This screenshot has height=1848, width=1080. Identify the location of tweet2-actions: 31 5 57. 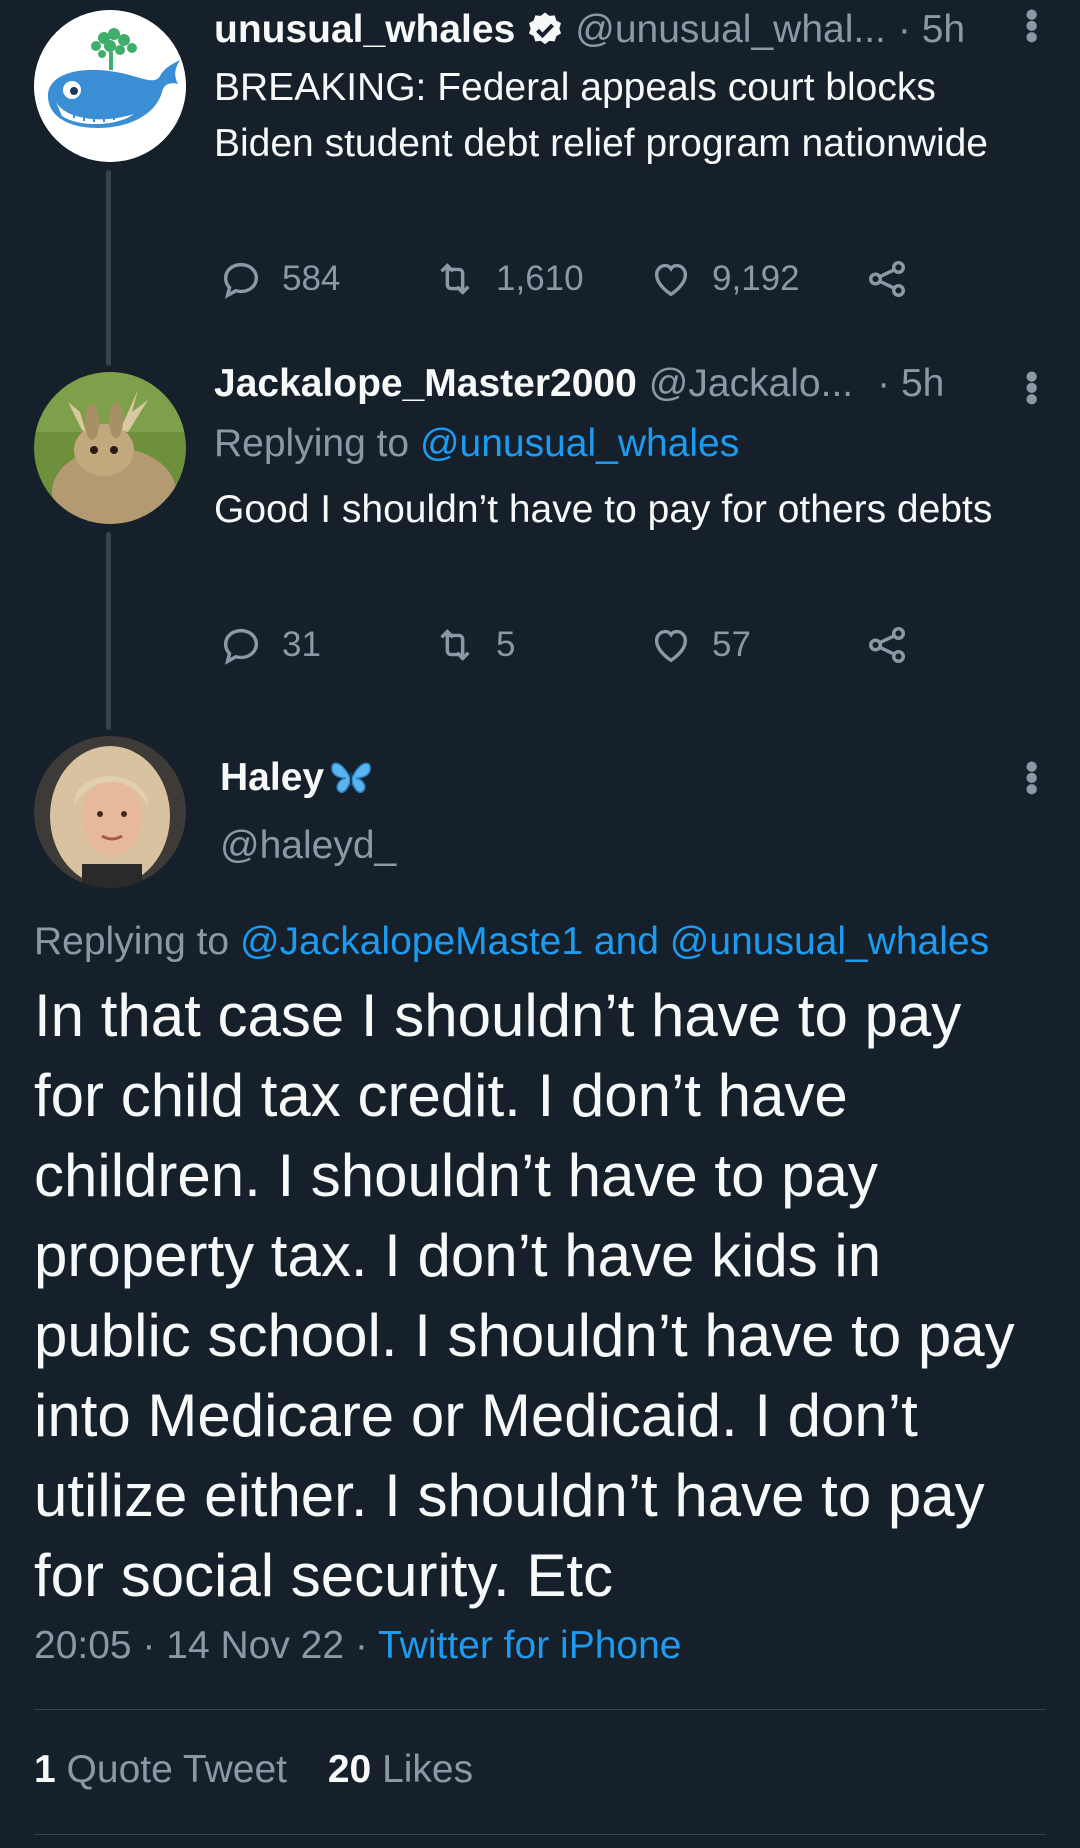
(614, 647).